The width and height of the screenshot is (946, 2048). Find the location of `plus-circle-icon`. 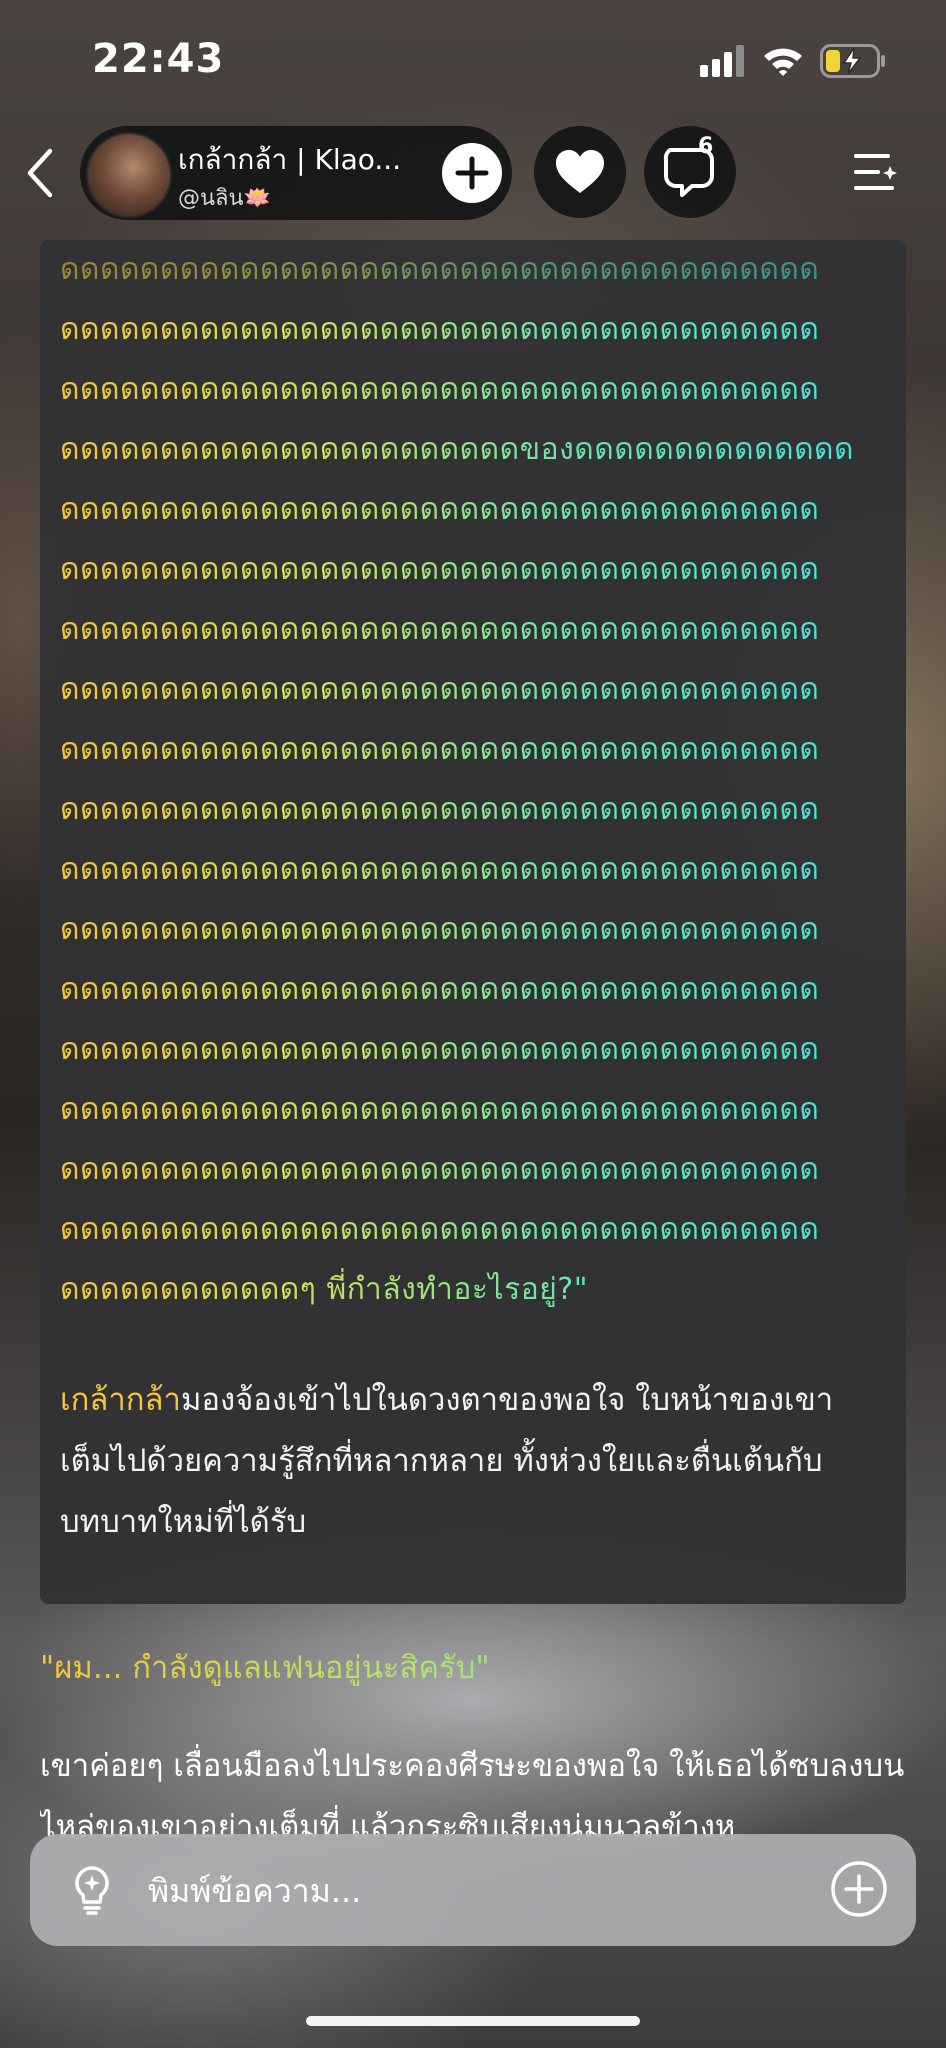

plus-circle-icon is located at coordinates (859, 1889).